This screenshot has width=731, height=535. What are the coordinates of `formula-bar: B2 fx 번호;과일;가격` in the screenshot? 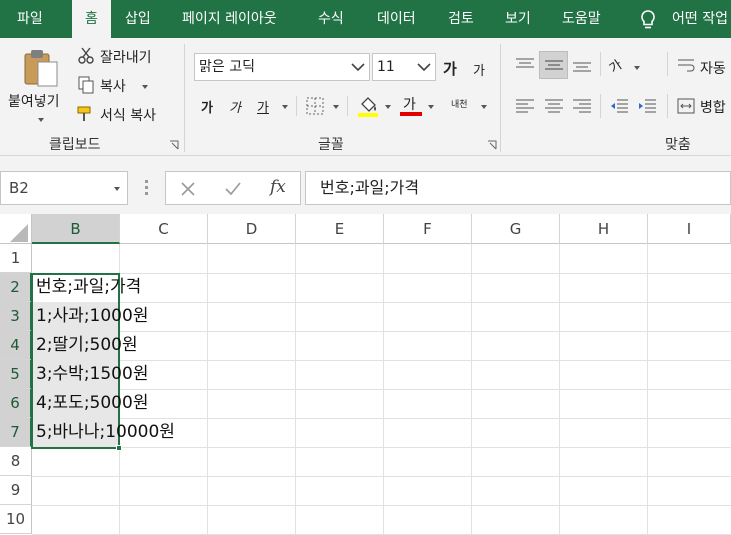 It's located at (365, 185).